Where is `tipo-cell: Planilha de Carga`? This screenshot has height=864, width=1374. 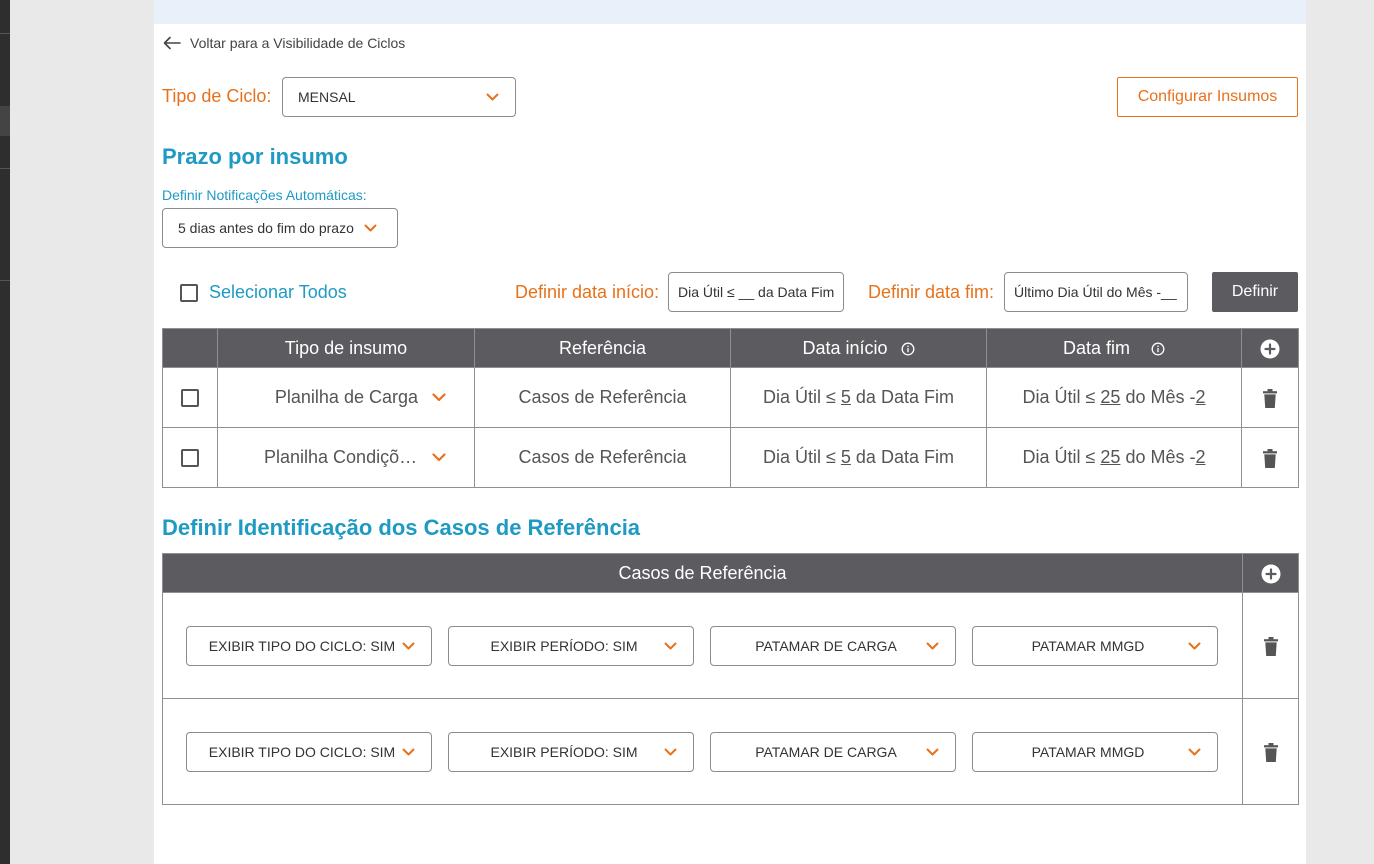
tipo-cell: Planilha de Carga is located at coordinates (346, 398).